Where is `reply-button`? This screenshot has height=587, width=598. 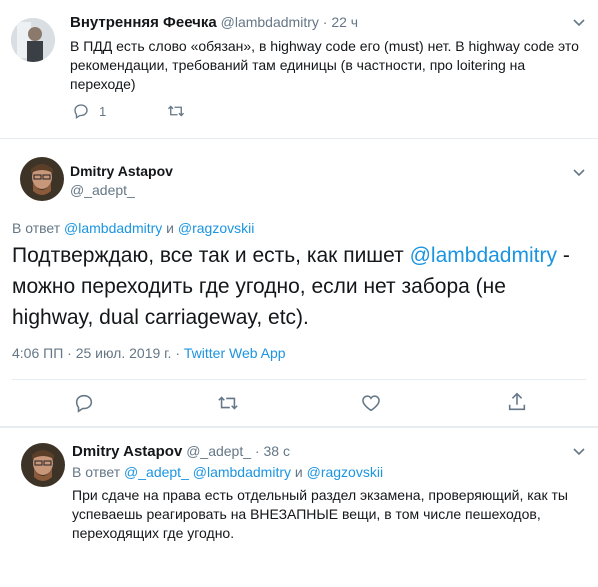 reply-button is located at coordinates (84, 403).